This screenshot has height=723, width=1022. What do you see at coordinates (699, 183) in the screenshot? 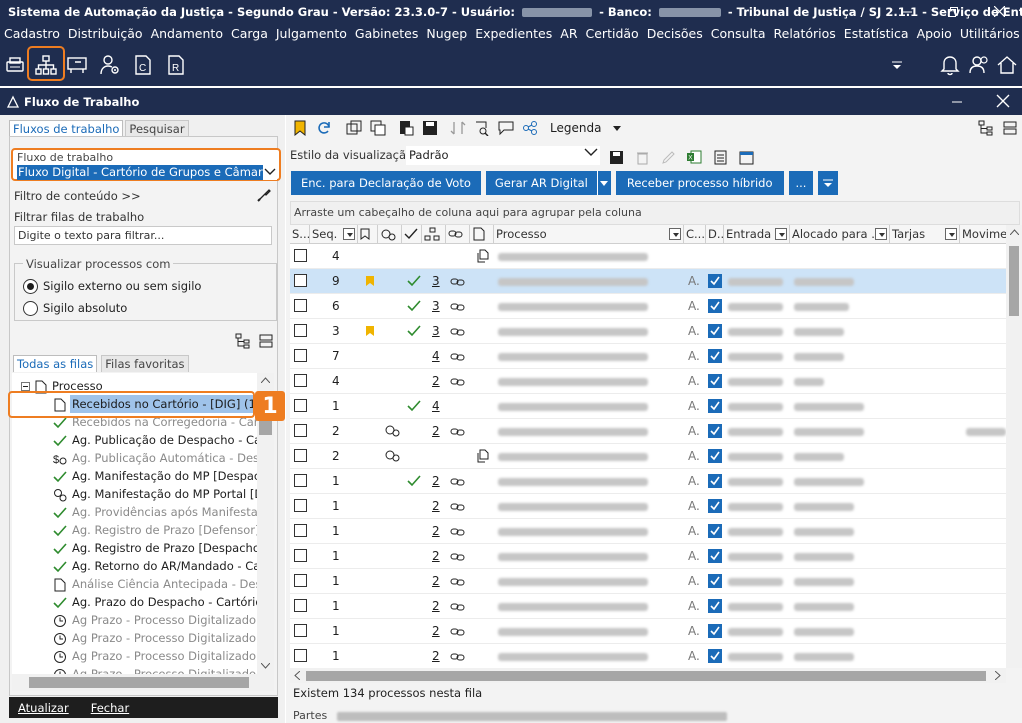
I see `receber-processo-hibrido-button: Receber processo híbrido` at bounding box center [699, 183].